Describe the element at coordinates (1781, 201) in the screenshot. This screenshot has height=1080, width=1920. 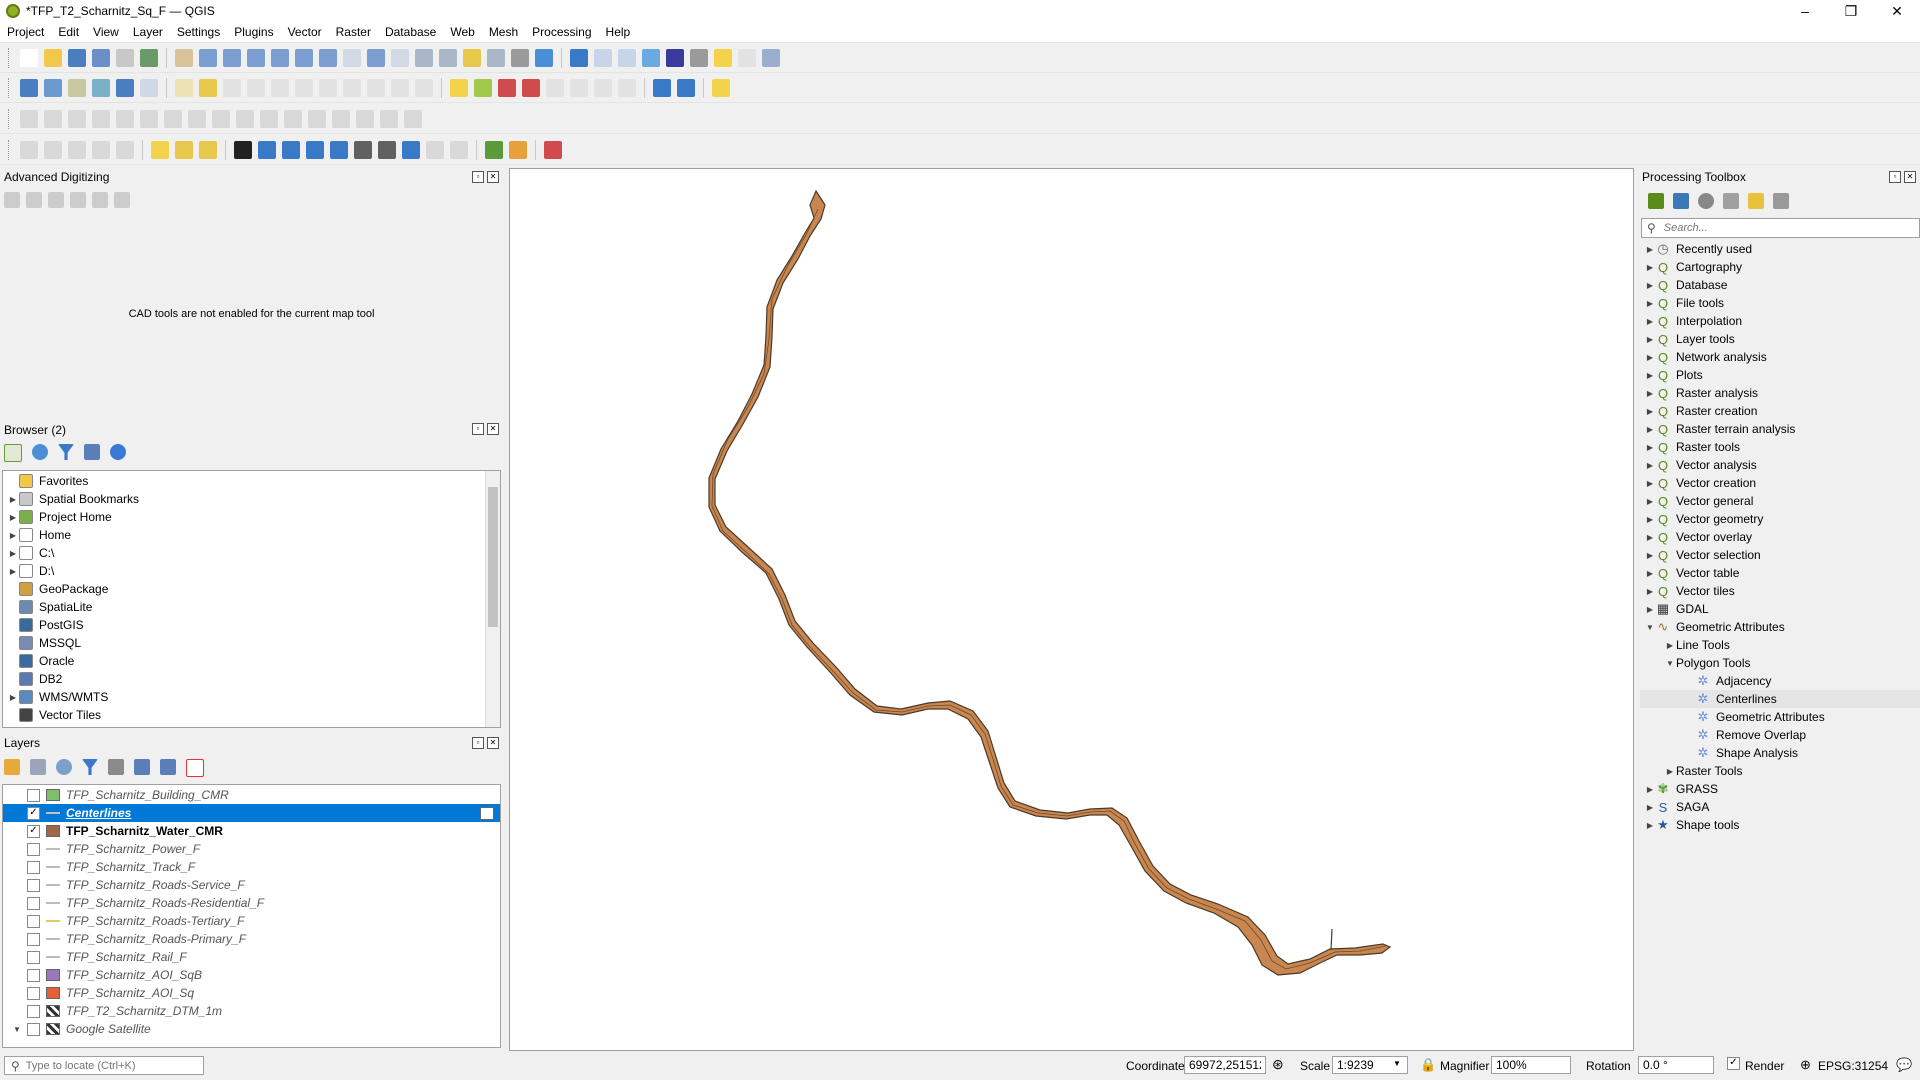
I see `options-icon` at that location.